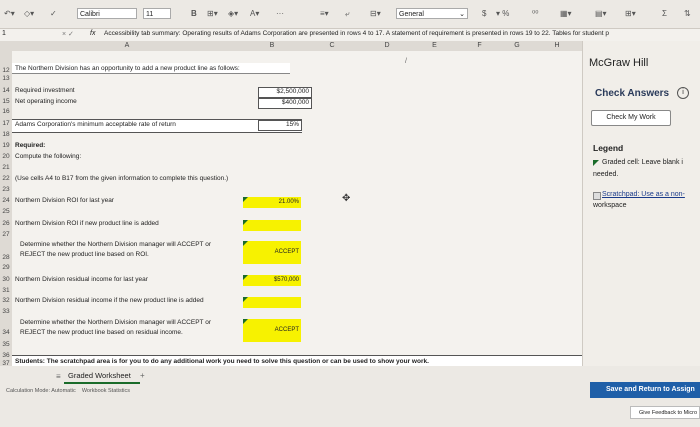  What do you see at coordinates (272, 46) in the screenshot?
I see `column-header-b: B` at bounding box center [272, 46].